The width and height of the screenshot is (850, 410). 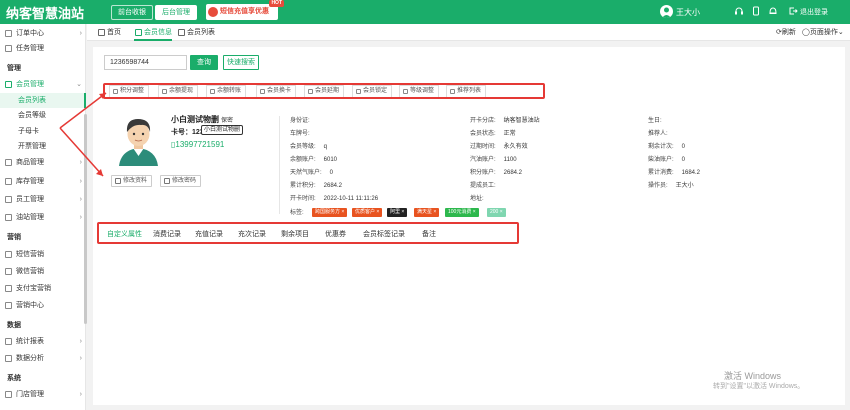 I want to click on app-logo: 纳客智慧油站, so click(x=45, y=13).